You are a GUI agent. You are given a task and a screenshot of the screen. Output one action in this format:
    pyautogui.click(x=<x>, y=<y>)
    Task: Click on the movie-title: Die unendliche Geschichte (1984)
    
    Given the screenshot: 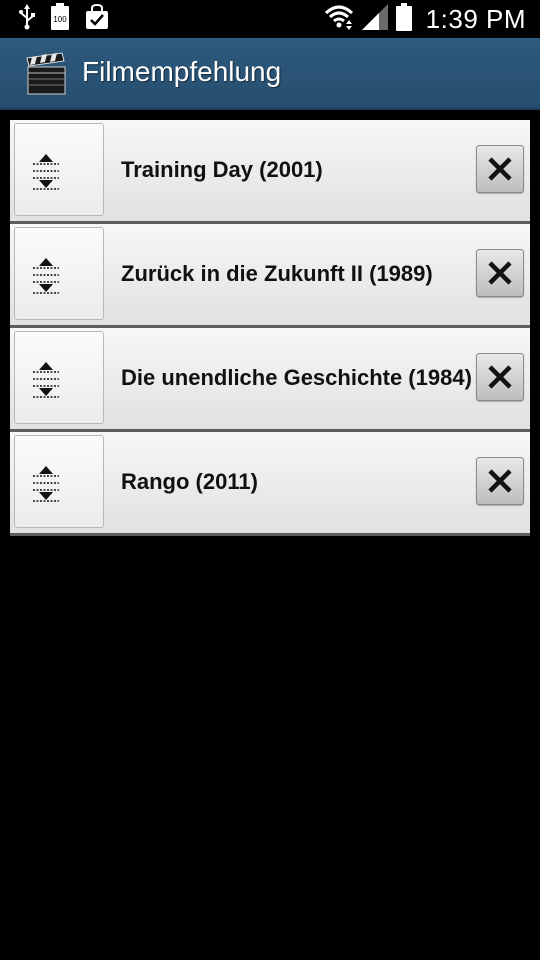 What is the action you would take?
    pyautogui.click(x=296, y=377)
    